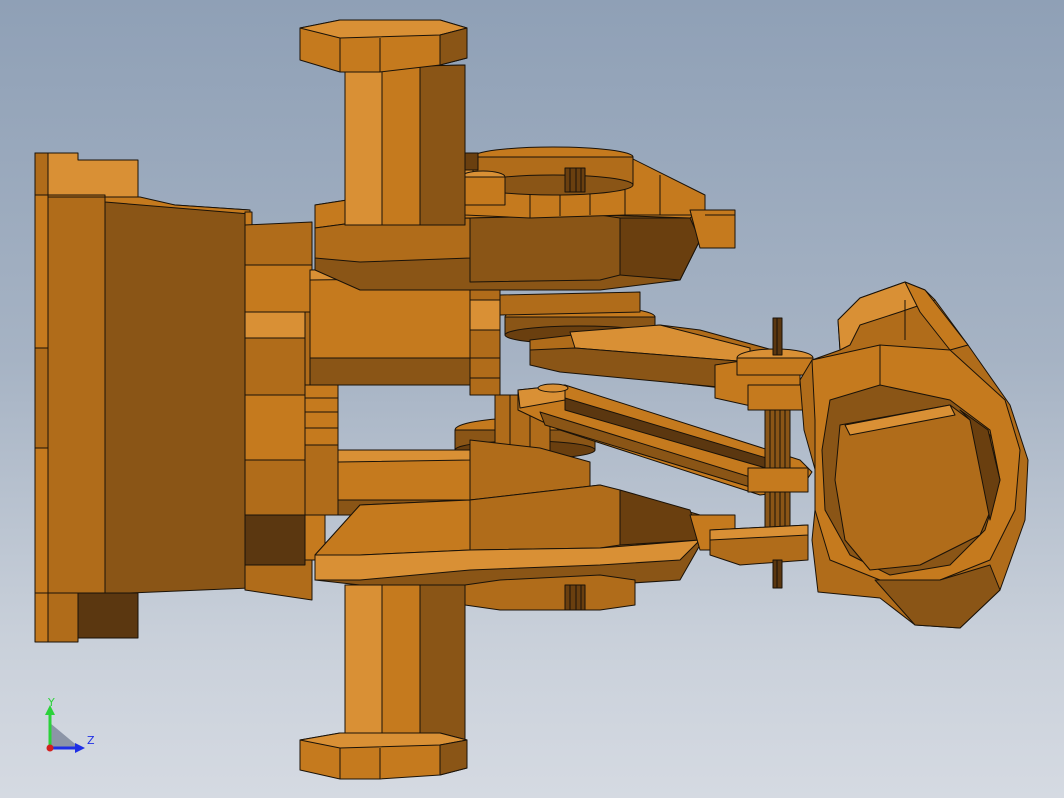  Describe the element at coordinates (914, 455) in the screenshot. I see `wrist-housing` at that location.